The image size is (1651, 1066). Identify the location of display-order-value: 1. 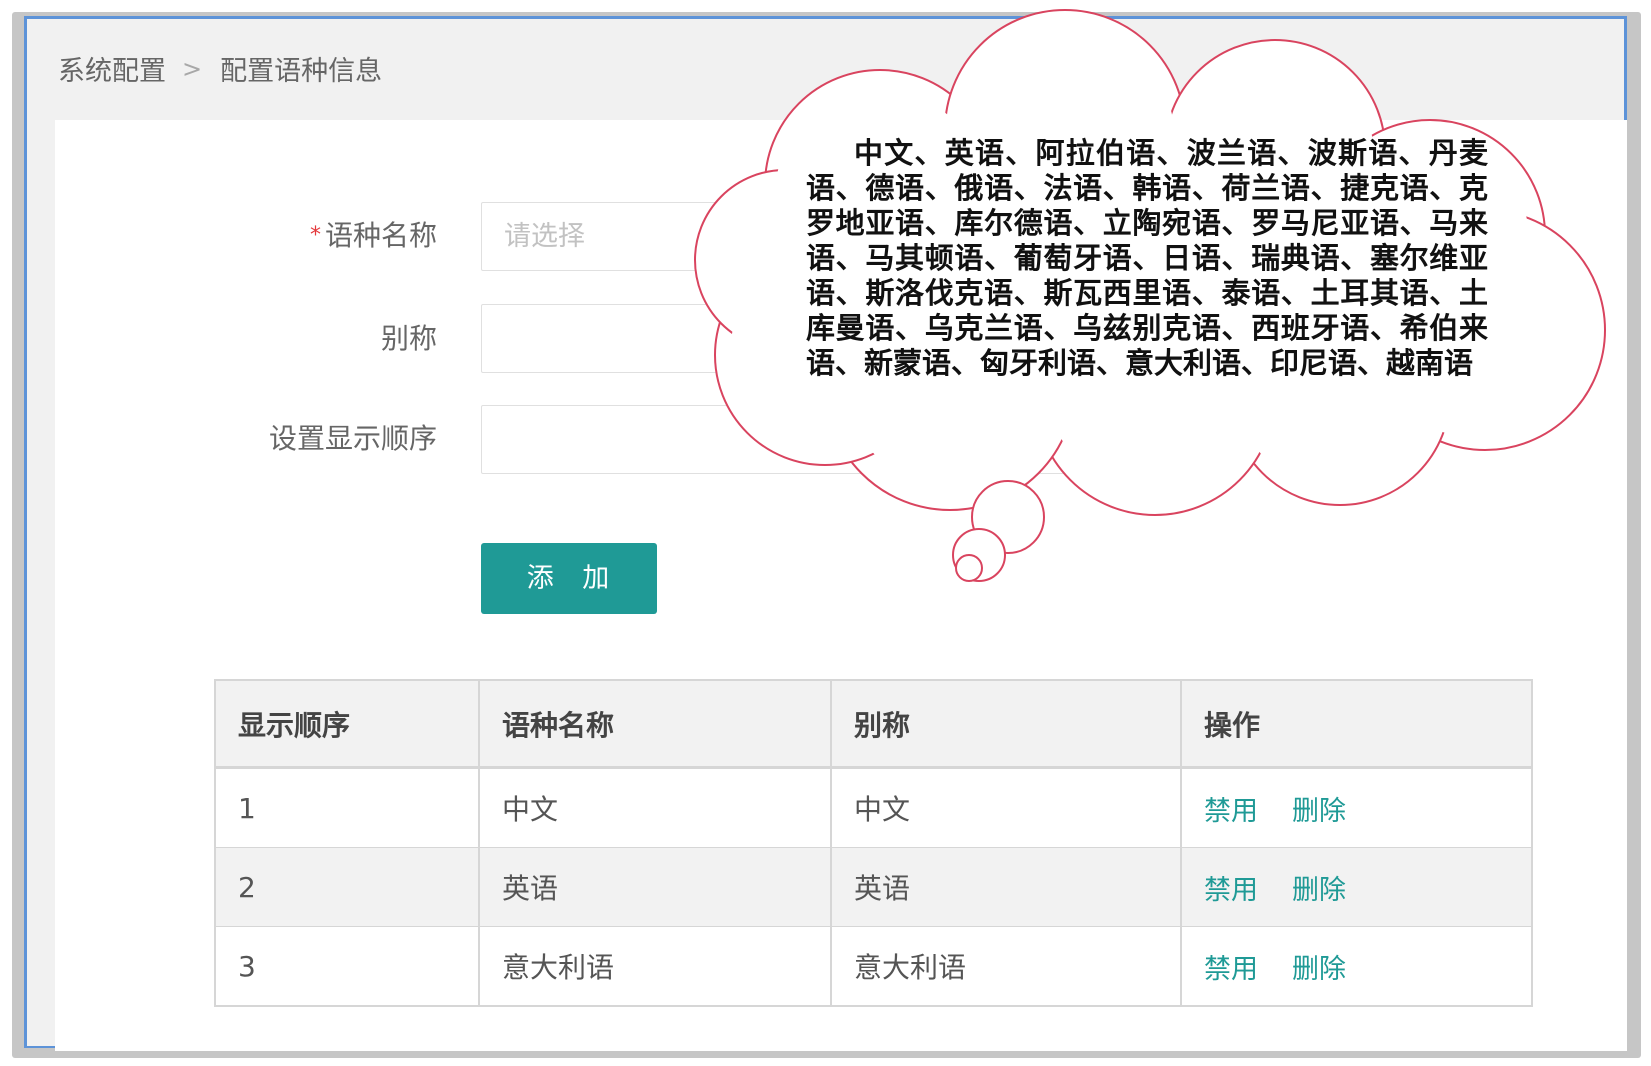
(796, 439).